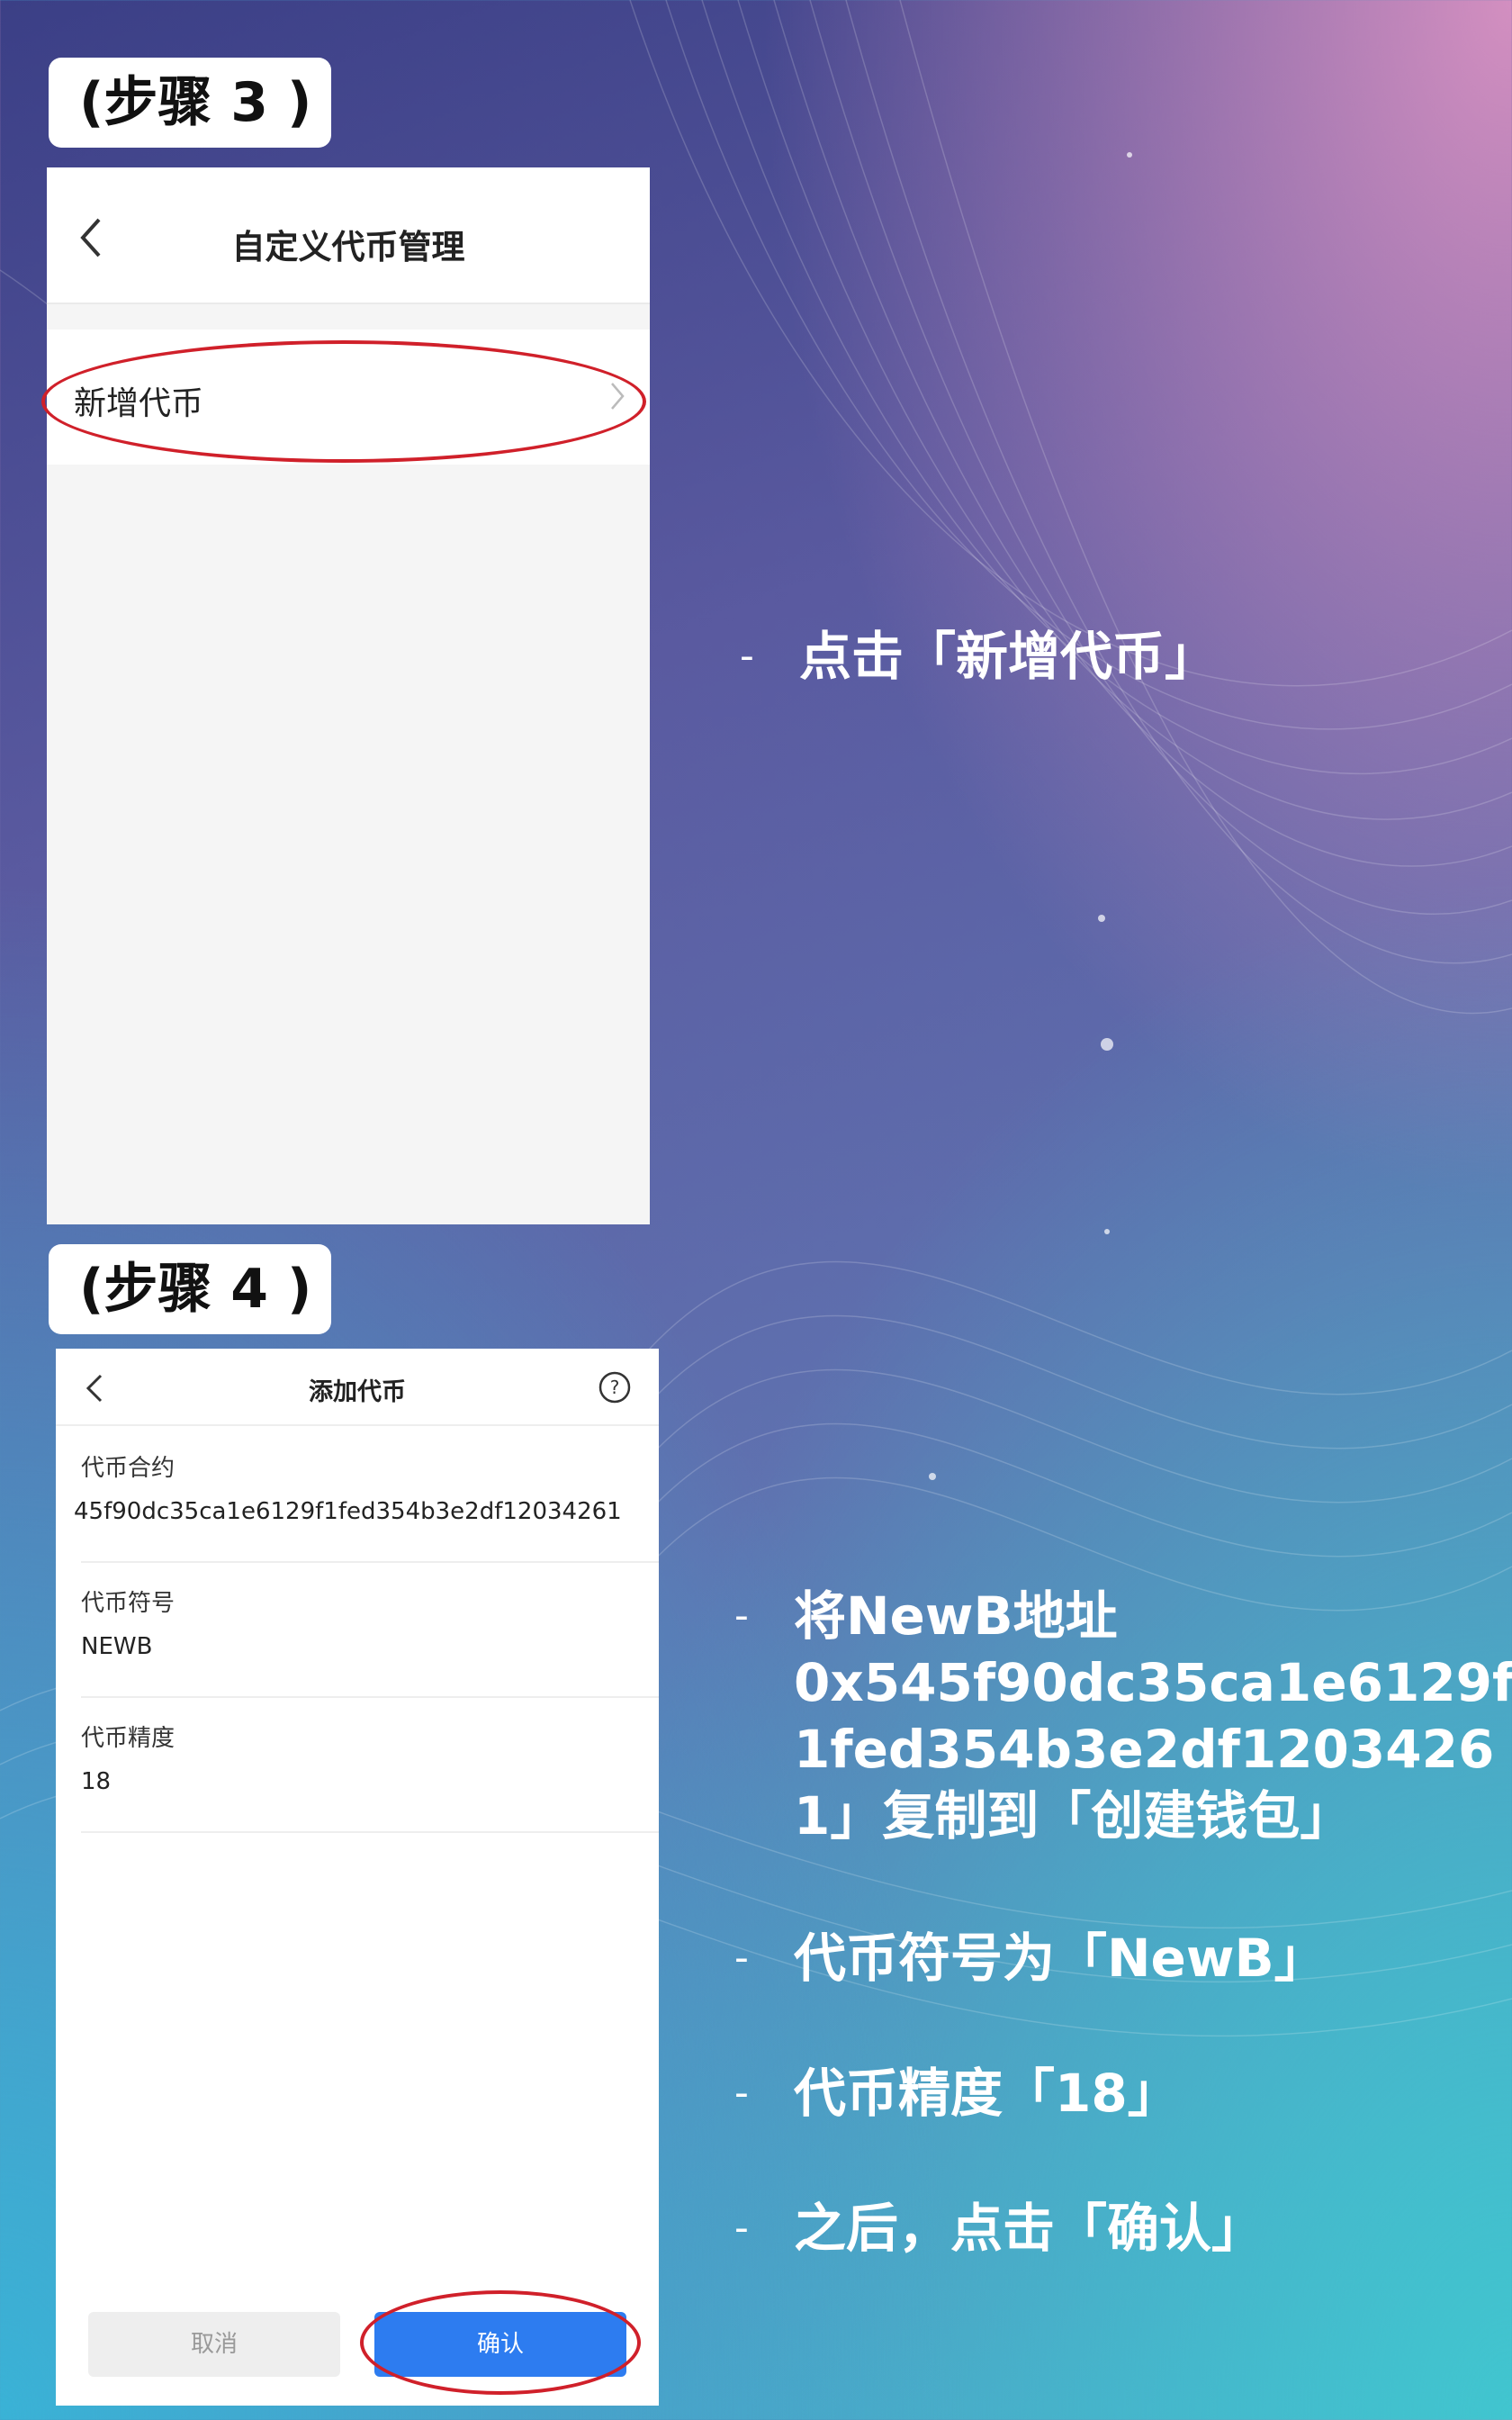 The width and height of the screenshot is (1512, 2420). What do you see at coordinates (128, 1468) in the screenshot?
I see `token-contract-label: 代币合约` at bounding box center [128, 1468].